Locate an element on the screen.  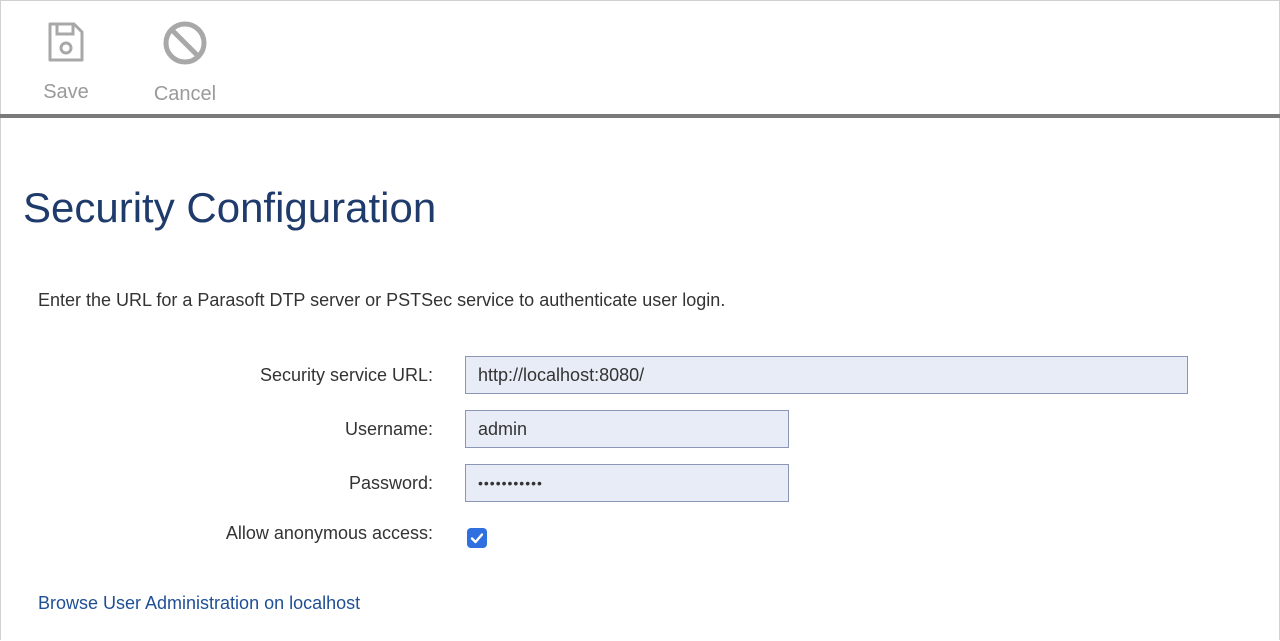
cancel-label: Cancel is located at coordinates (185, 94).